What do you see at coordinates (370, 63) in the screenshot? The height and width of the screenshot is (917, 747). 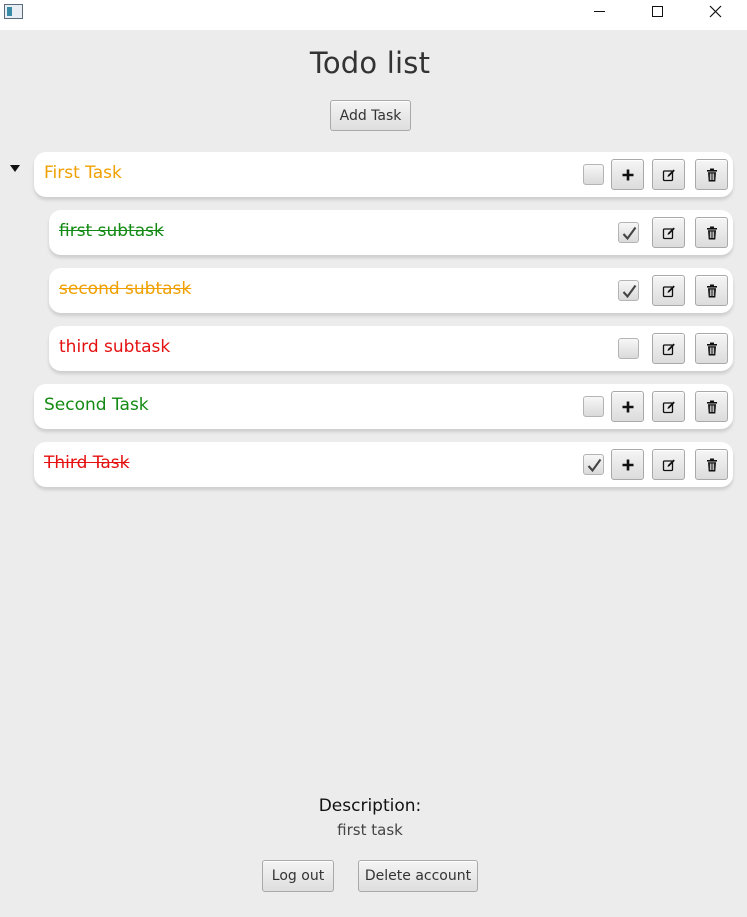 I see `page-title: Todo list` at bounding box center [370, 63].